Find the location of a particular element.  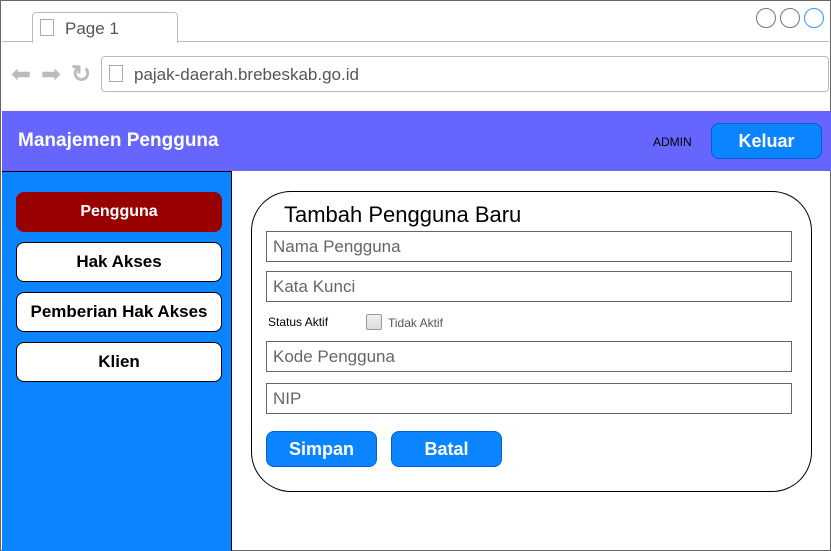

nip-input: NIP is located at coordinates (529, 398).